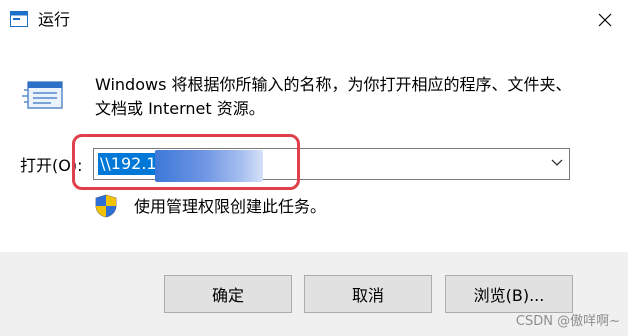  Describe the element at coordinates (557, 162) in the screenshot. I see `chevron-down-icon` at that location.